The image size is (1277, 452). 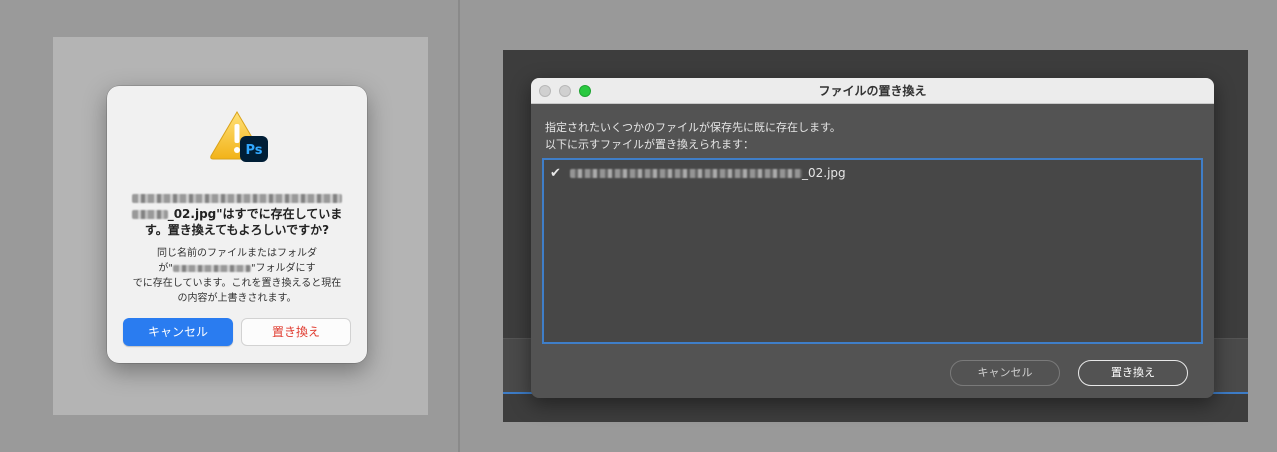 What do you see at coordinates (585, 91) in the screenshot?
I see `zoom-window-button` at bounding box center [585, 91].